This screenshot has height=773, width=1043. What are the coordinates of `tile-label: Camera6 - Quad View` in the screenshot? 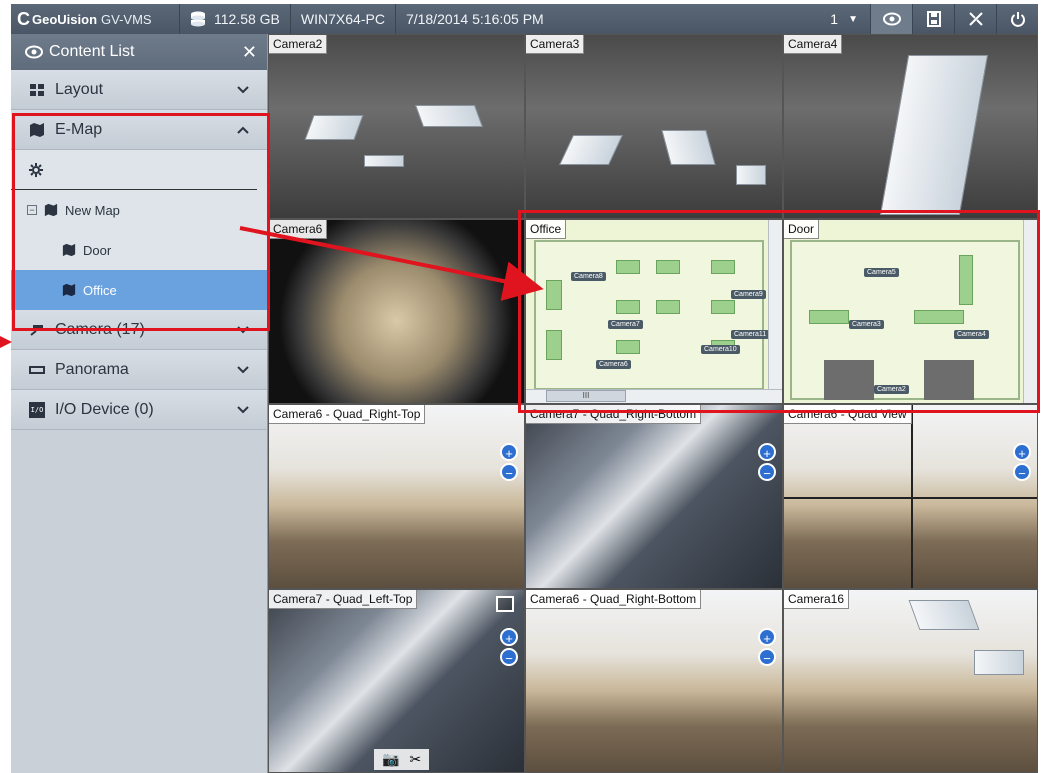 It's located at (848, 414).